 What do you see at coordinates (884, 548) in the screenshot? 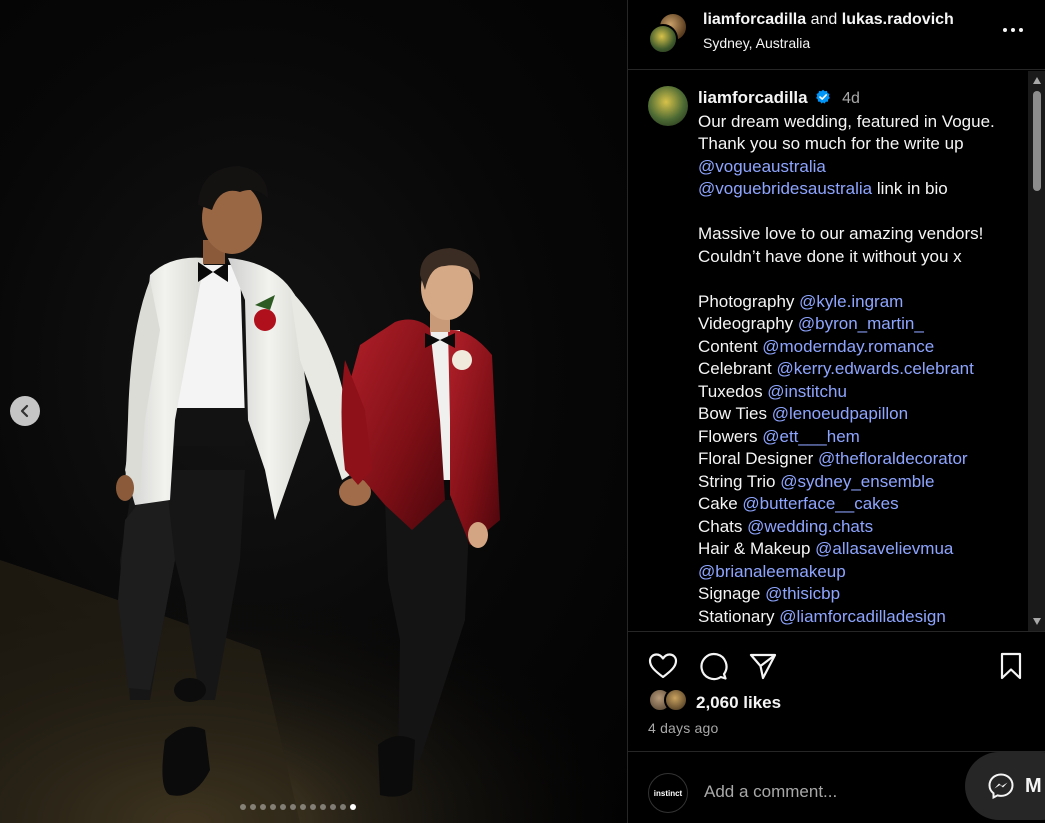
I see `mention-link: @allasavelievmua` at bounding box center [884, 548].